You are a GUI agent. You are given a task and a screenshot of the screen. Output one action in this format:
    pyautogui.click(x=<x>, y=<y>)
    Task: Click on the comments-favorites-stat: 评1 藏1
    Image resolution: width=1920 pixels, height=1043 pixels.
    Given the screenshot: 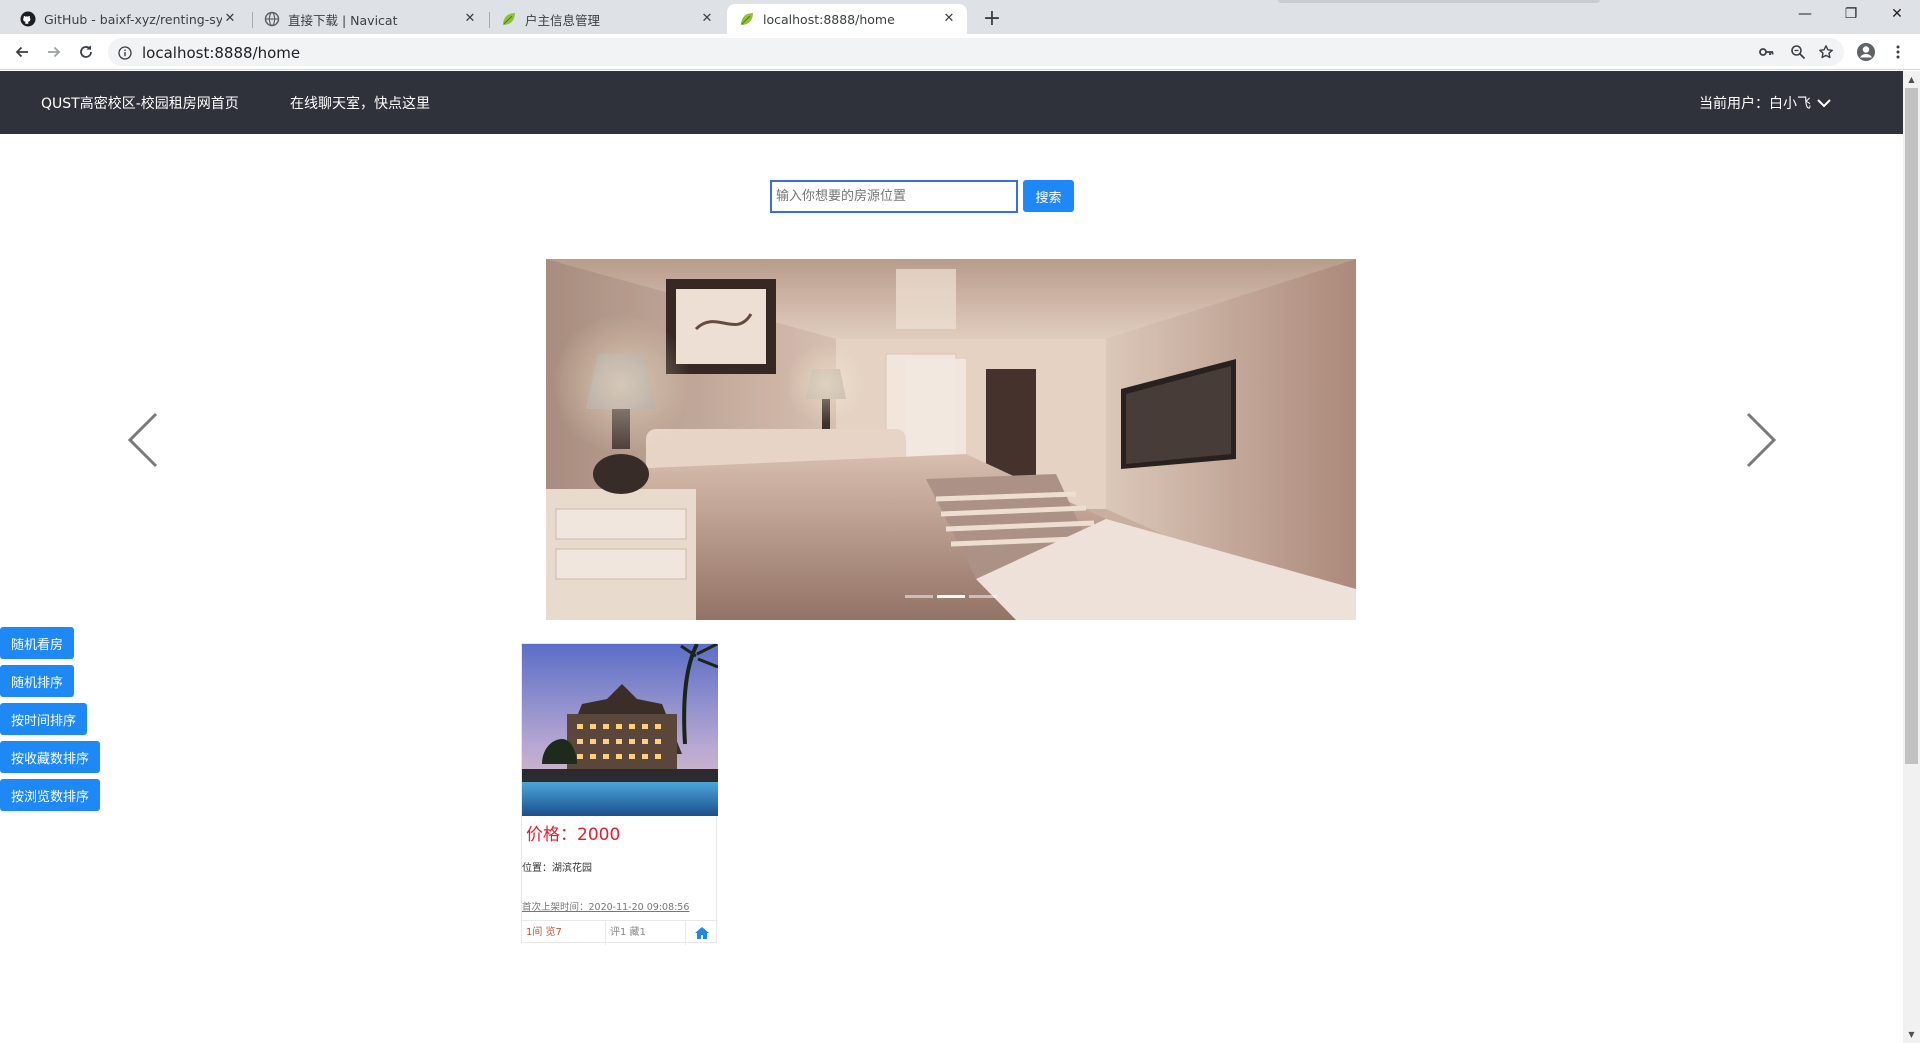 What is the action you would take?
    pyautogui.click(x=646, y=932)
    